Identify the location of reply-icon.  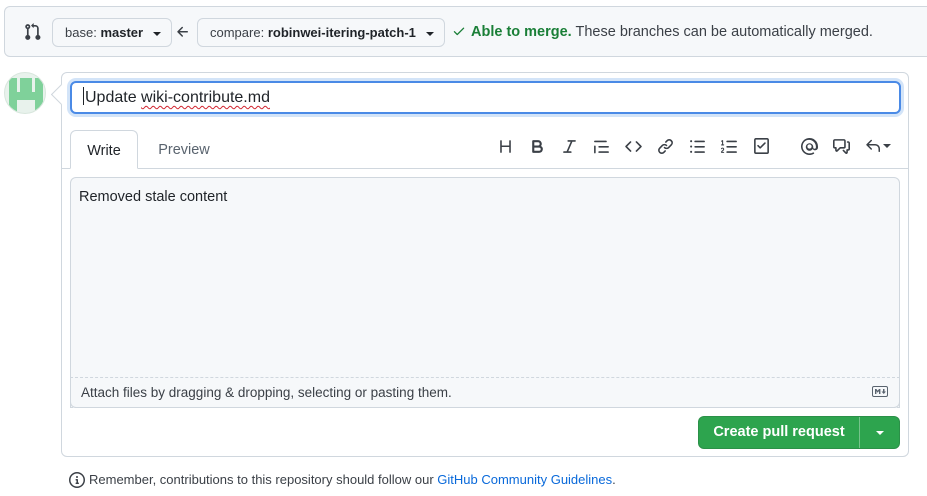
(878, 146).